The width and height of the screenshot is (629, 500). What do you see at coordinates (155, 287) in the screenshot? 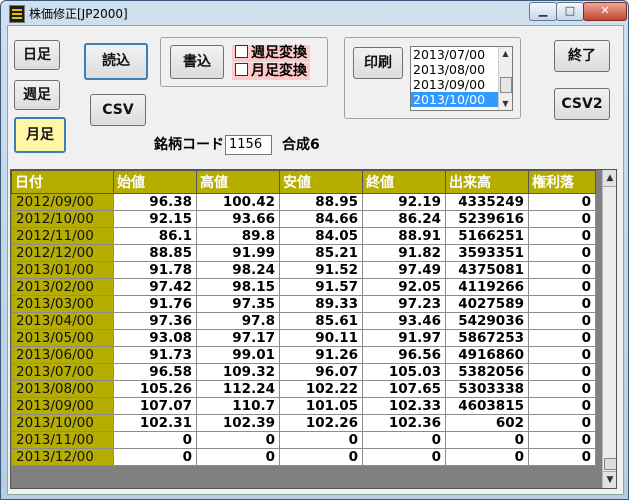
I see `value-cell: 97.42` at bounding box center [155, 287].